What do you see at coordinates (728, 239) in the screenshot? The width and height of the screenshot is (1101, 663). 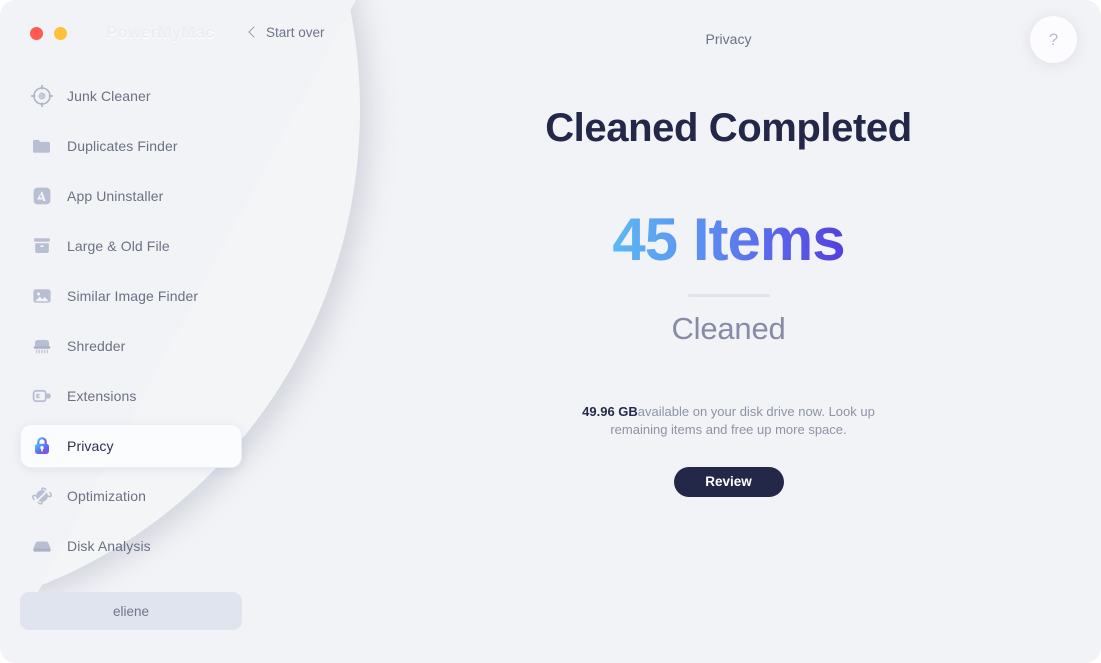 I see `cleaned-count: 45 Items` at bounding box center [728, 239].